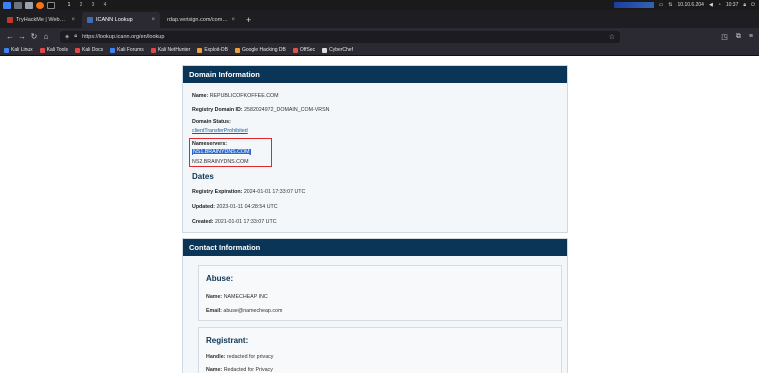 Image resolution: width=759 pixels, height=373 pixels. I want to click on registrant-handle-row: Handle: redacted for privacy, so click(239, 357).